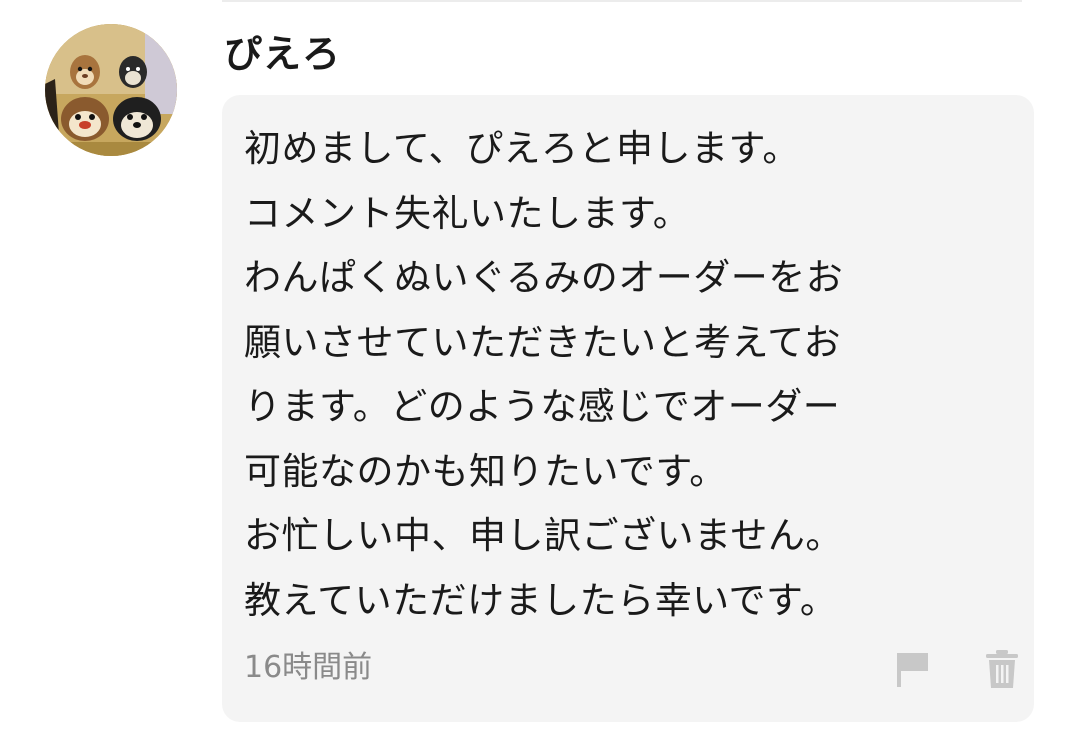  I want to click on avatar, so click(111, 90).